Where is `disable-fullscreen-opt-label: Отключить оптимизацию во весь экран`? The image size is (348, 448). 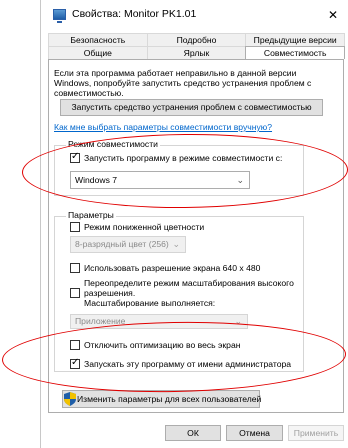 disable-fullscreen-opt-label: Отключить оптимизацию во весь экран is located at coordinates (162, 345).